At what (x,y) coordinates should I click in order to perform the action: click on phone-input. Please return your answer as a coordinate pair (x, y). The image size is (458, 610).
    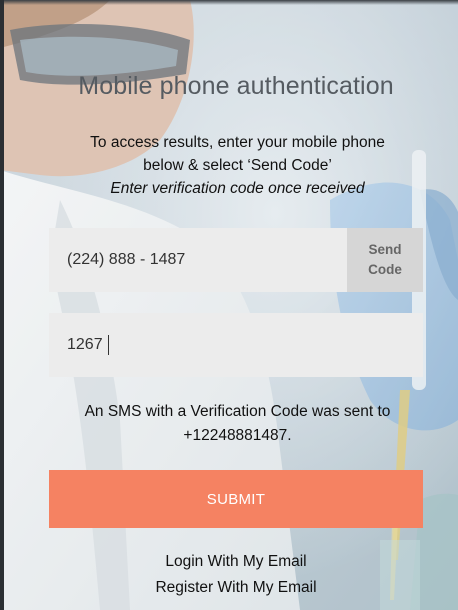
    Looking at the image, I should click on (198, 260).